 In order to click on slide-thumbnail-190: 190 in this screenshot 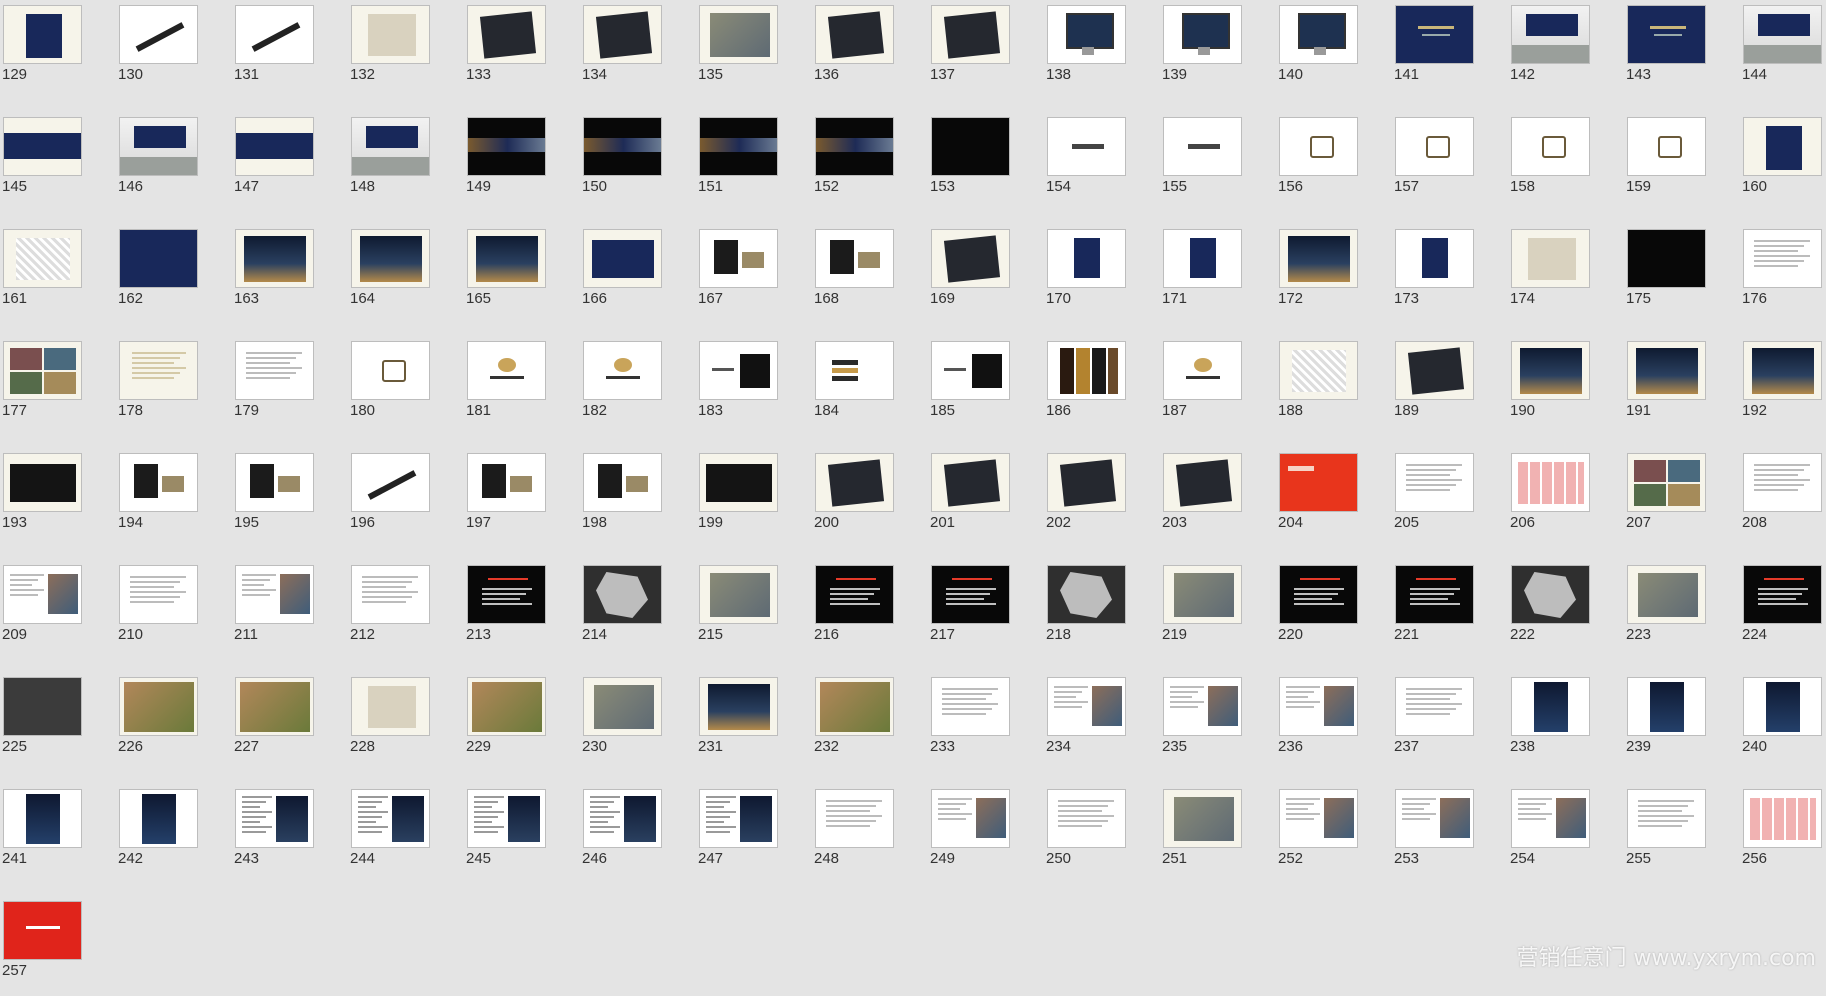, I will do `click(1550, 386)`.